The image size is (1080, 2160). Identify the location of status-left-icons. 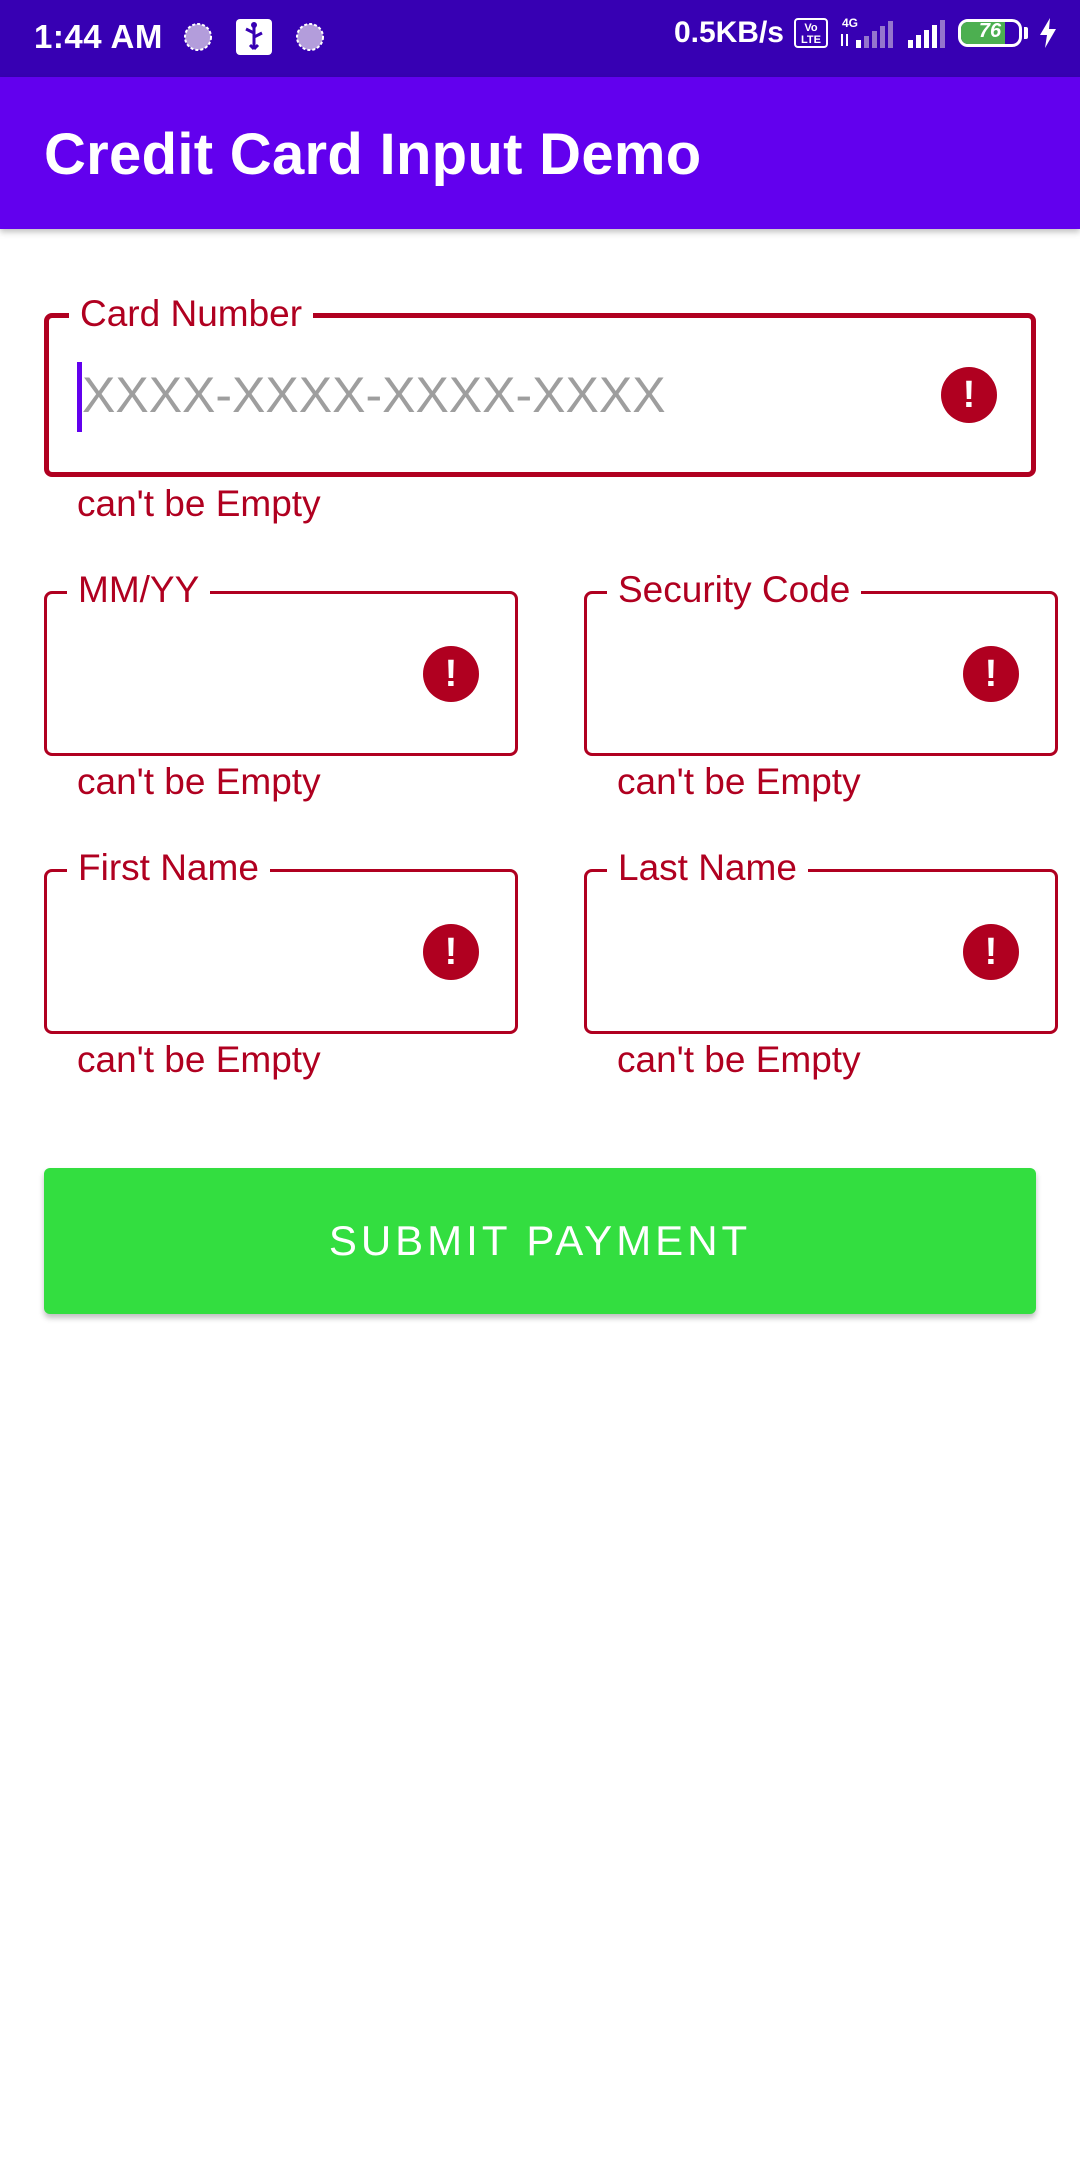
(254, 37).